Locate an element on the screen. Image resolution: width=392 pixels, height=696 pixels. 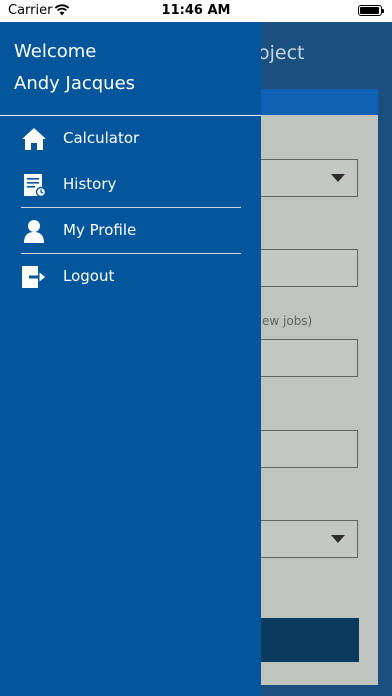
menu-item-label: History is located at coordinates (90, 184).